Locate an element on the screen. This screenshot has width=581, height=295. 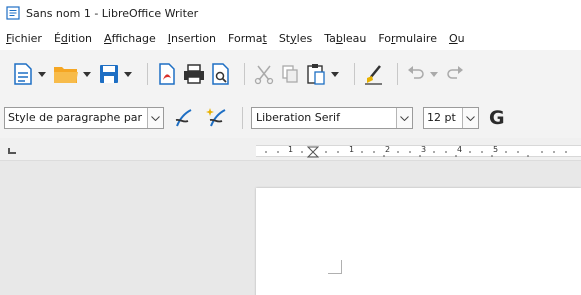
save-dropdown-arrow is located at coordinates (128, 74).